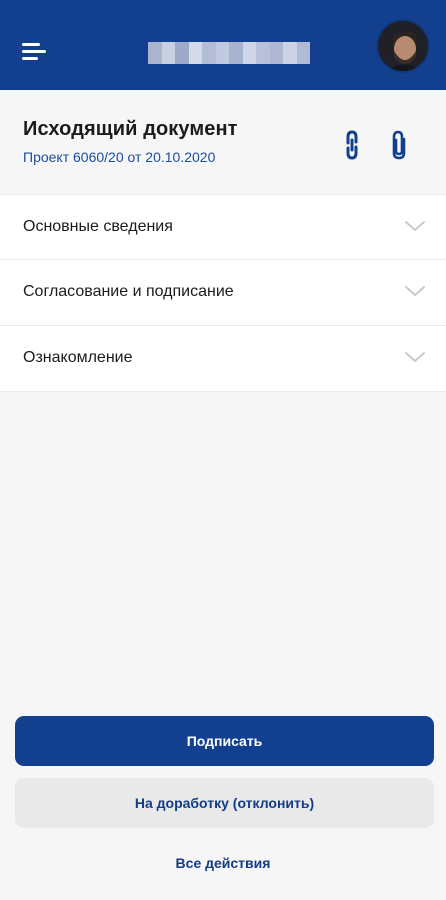 The height and width of the screenshot is (900, 446). Describe the element at coordinates (400, 145) in the screenshot. I see `paperclip-icon` at that location.